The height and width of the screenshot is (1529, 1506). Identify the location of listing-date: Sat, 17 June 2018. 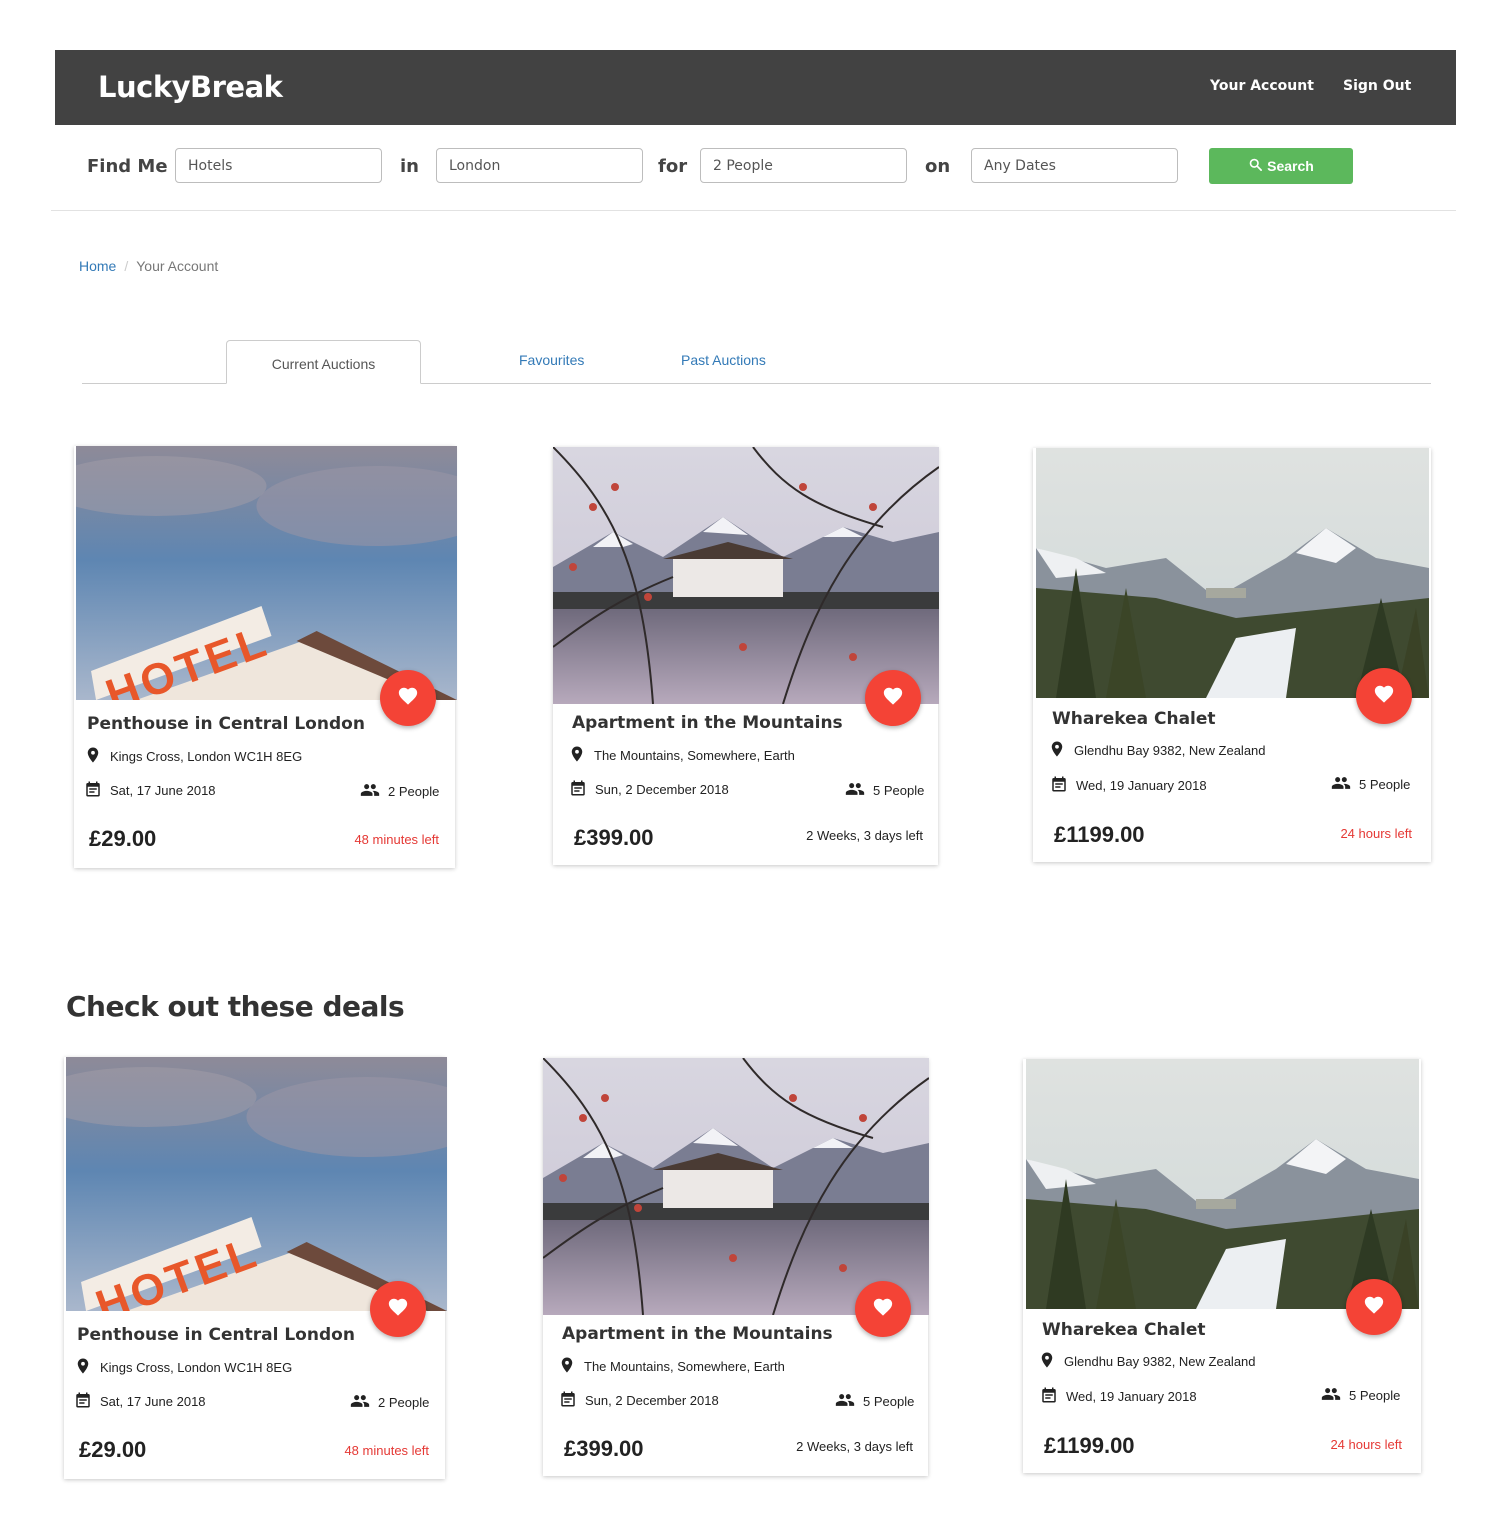
(140, 1401).